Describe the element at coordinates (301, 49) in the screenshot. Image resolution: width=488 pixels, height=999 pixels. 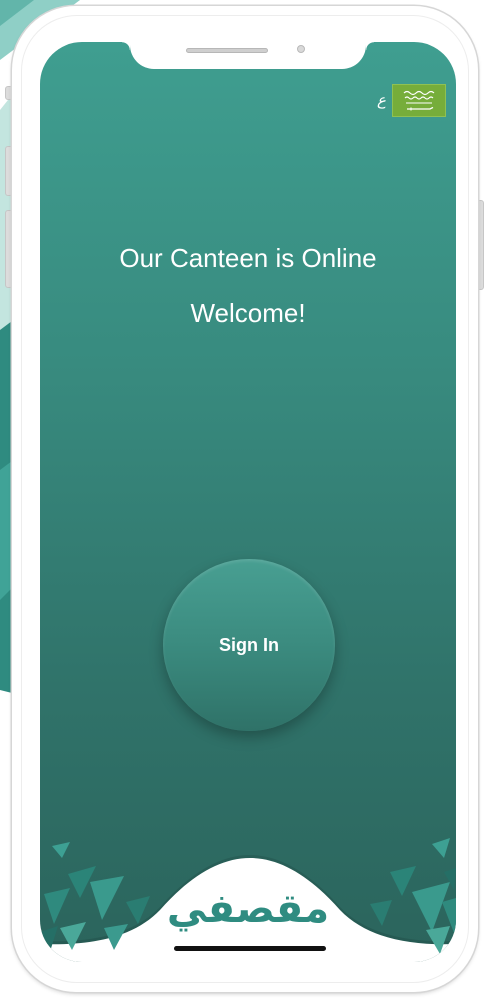
I see `camera-icon` at that location.